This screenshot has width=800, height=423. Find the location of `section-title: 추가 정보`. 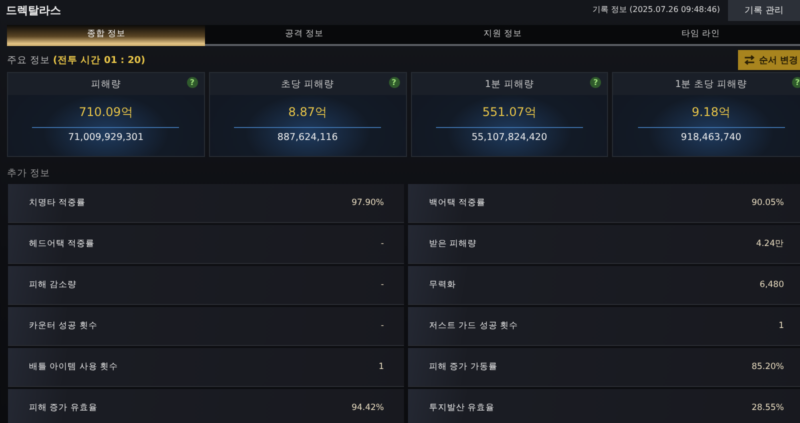

section-title: 추가 정보 is located at coordinates (29, 173).